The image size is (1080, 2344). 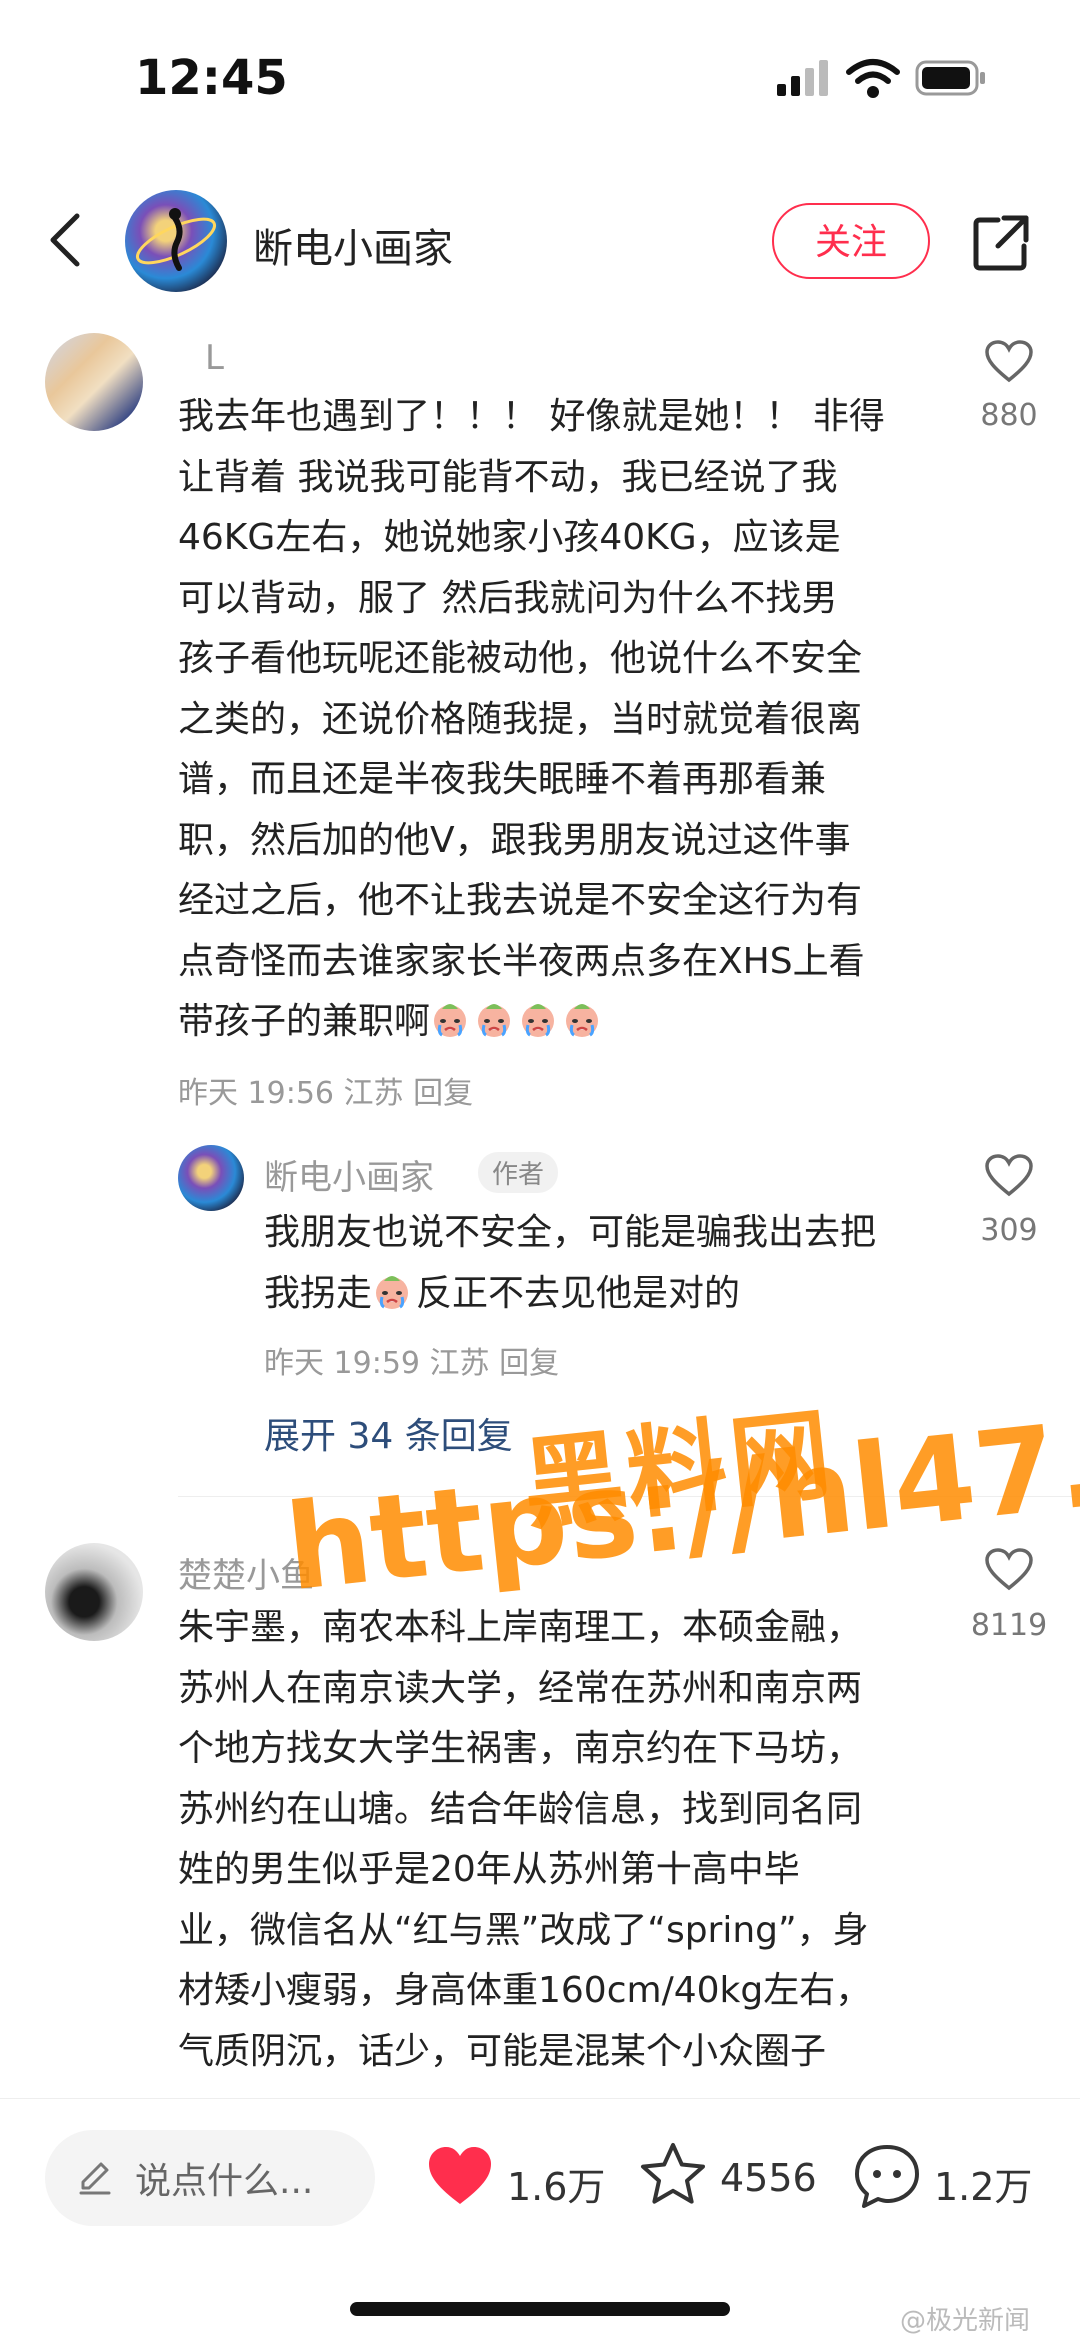 I want to click on commenter-name: L, so click(x=214, y=358).